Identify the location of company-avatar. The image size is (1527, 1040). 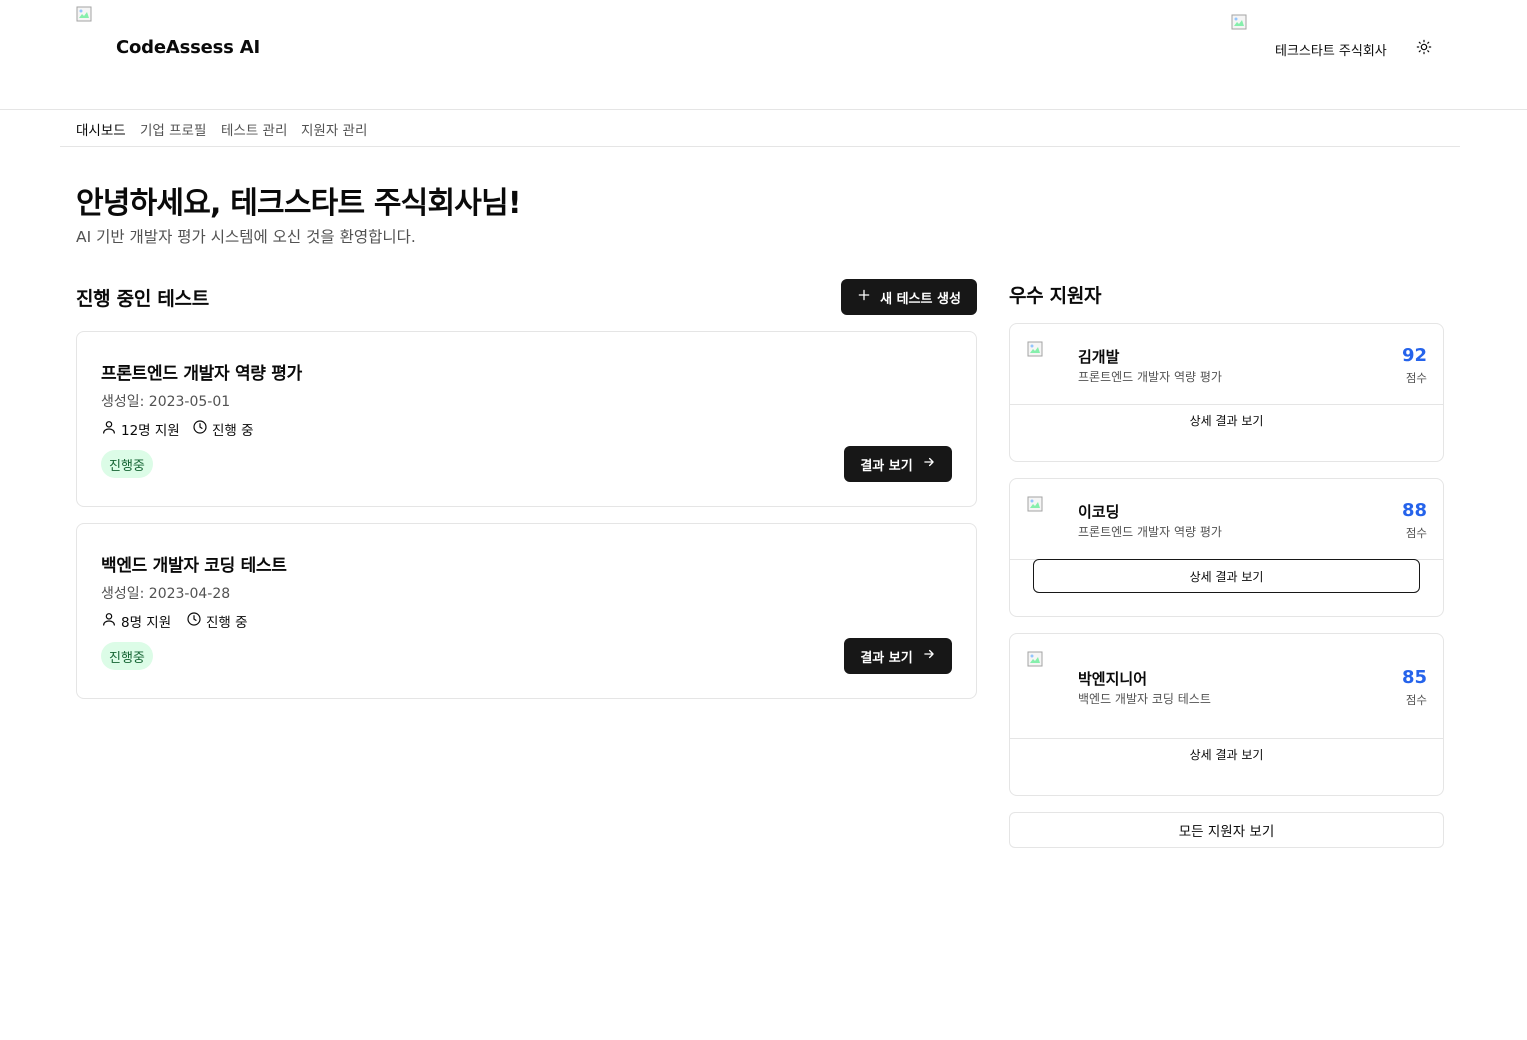
(1239, 22).